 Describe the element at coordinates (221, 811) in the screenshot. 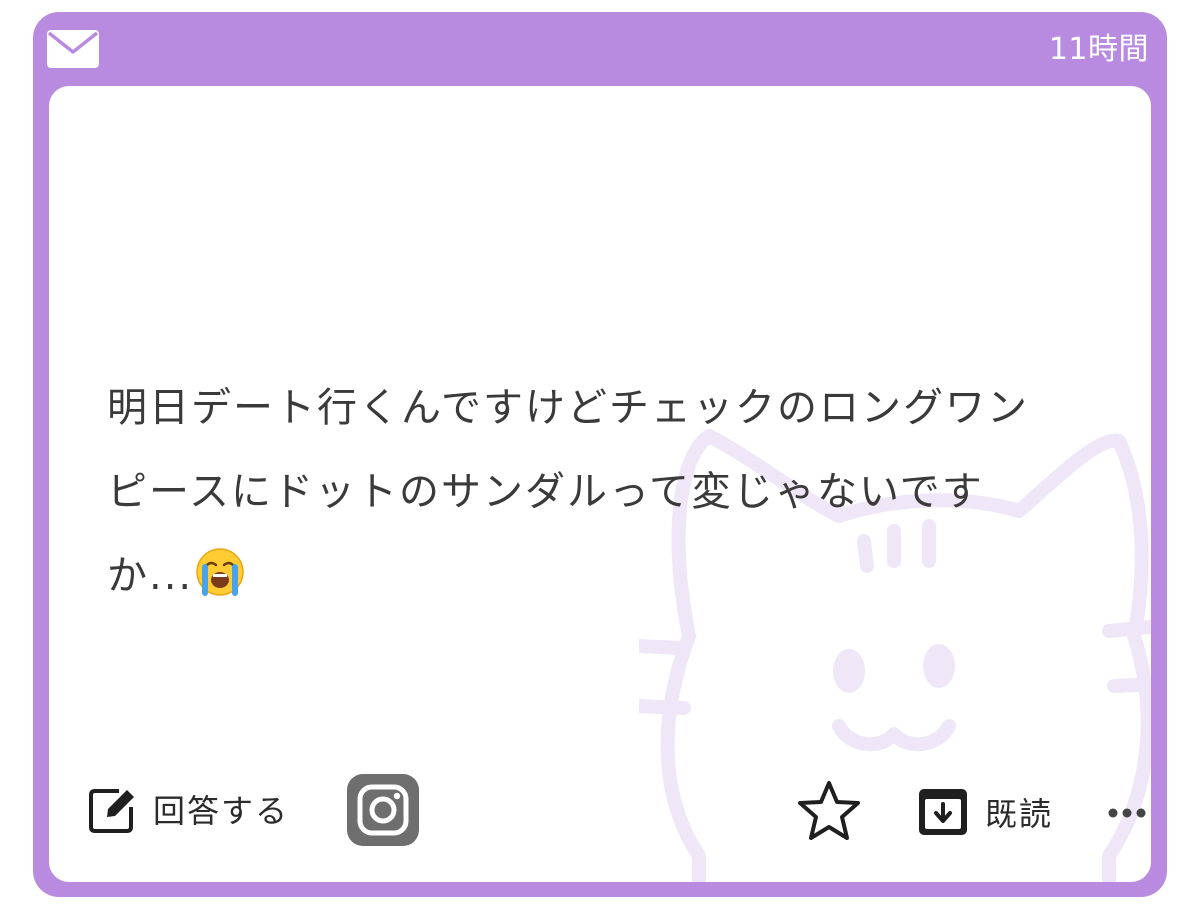

I see `answer-label: 回答する` at that location.